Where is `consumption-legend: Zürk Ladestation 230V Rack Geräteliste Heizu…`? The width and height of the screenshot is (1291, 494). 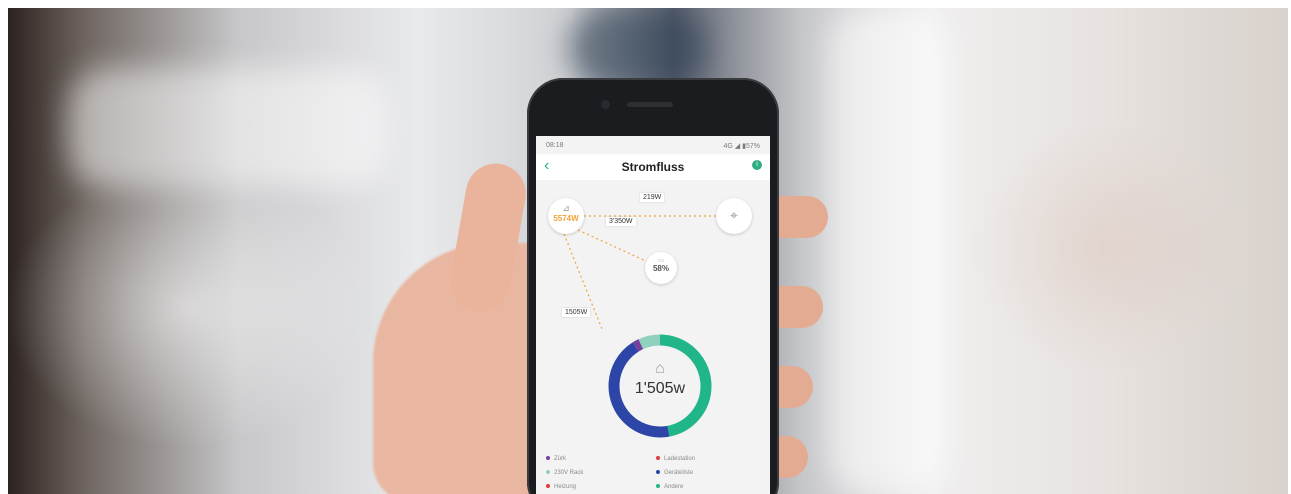
consumption-legend: Zürk Ladestation 230V Rack Geräteliste Heizu… is located at coordinates (653, 475).